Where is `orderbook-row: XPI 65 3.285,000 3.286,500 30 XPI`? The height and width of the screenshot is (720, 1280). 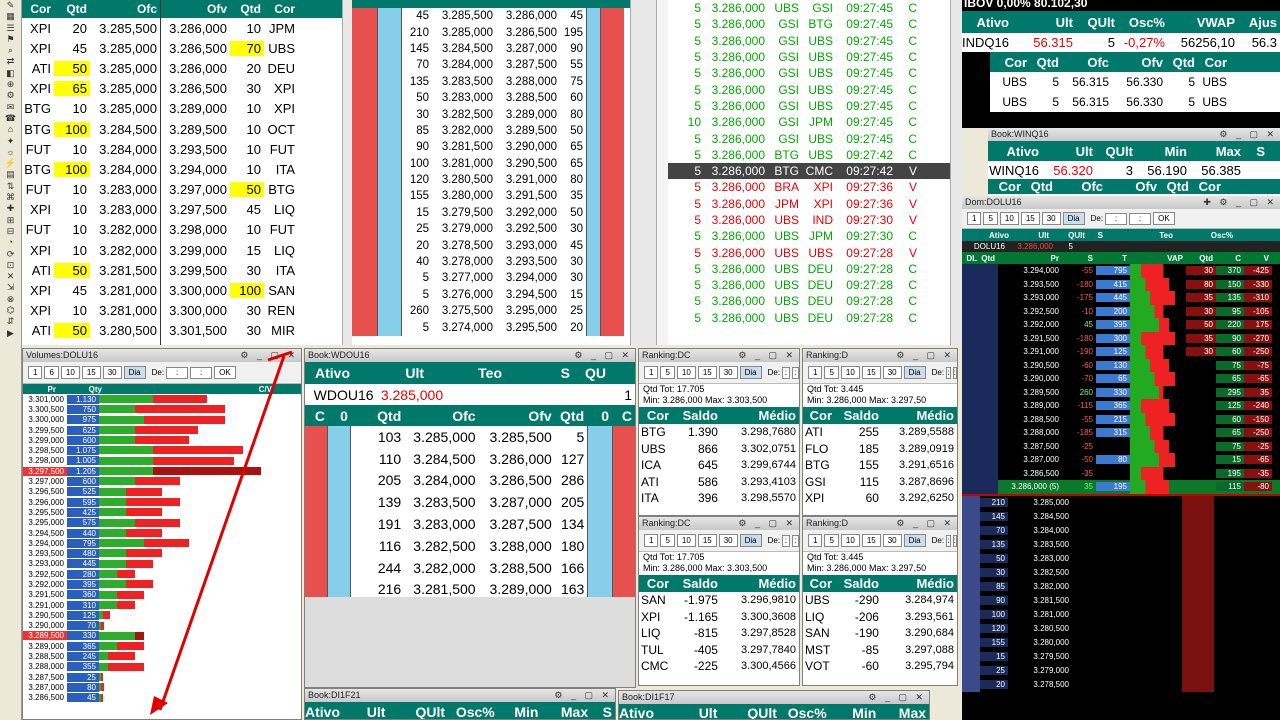 orderbook-row: XPI 65 3.285,000 3.286,500 30 XPI is located at coordinates (182, 89).